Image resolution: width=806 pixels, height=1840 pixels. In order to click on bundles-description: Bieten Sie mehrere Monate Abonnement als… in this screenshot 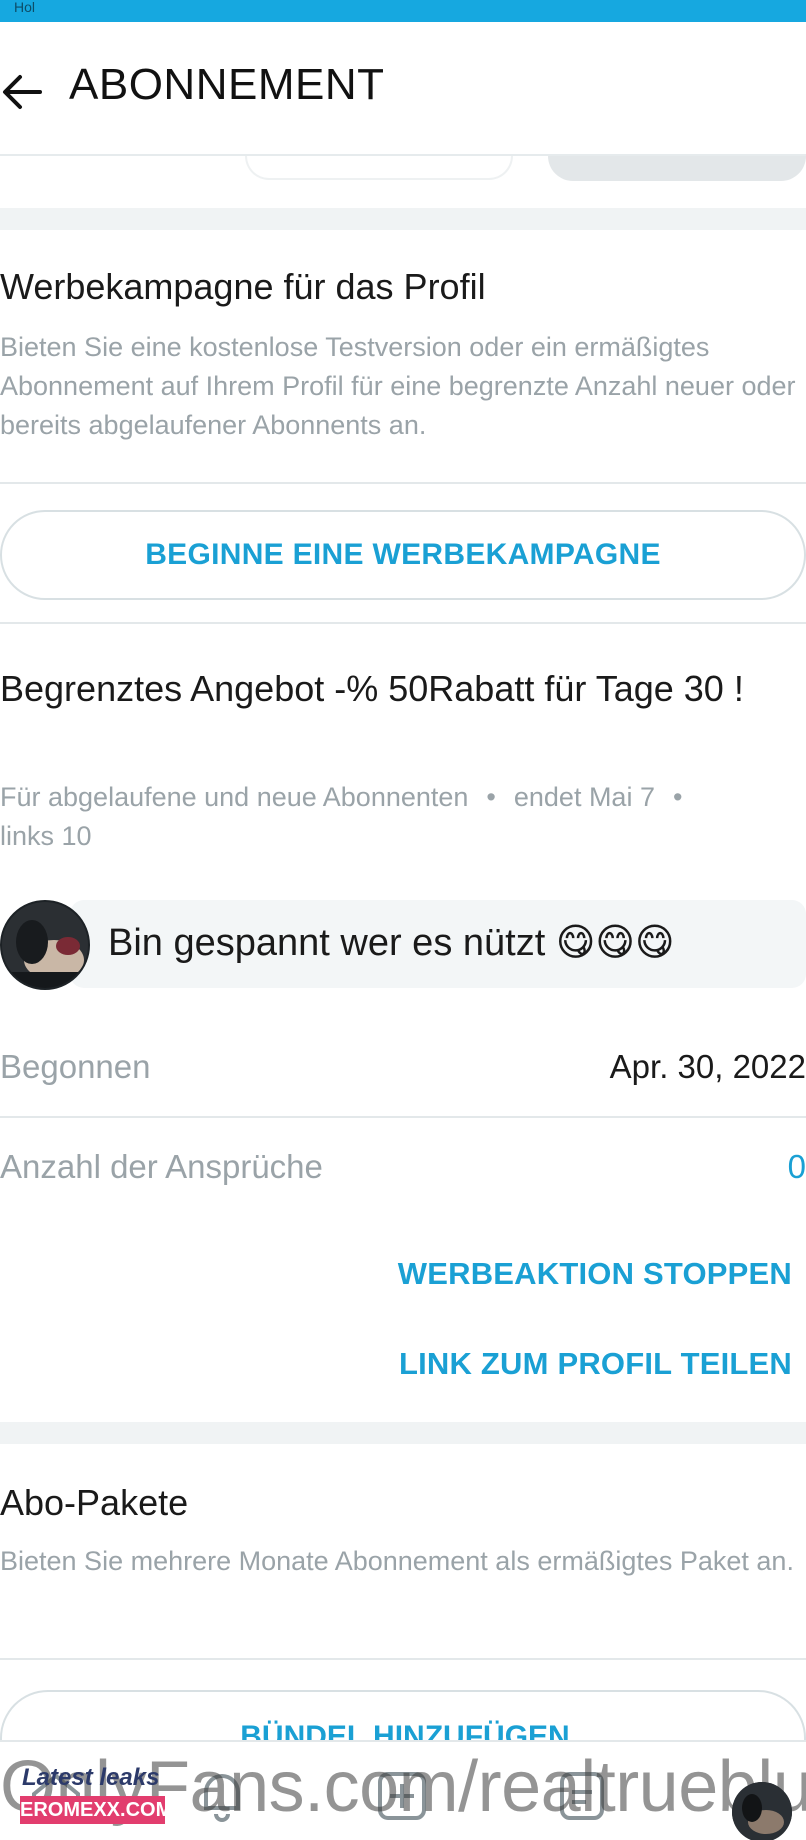, I will do `click(397, 1561)`.